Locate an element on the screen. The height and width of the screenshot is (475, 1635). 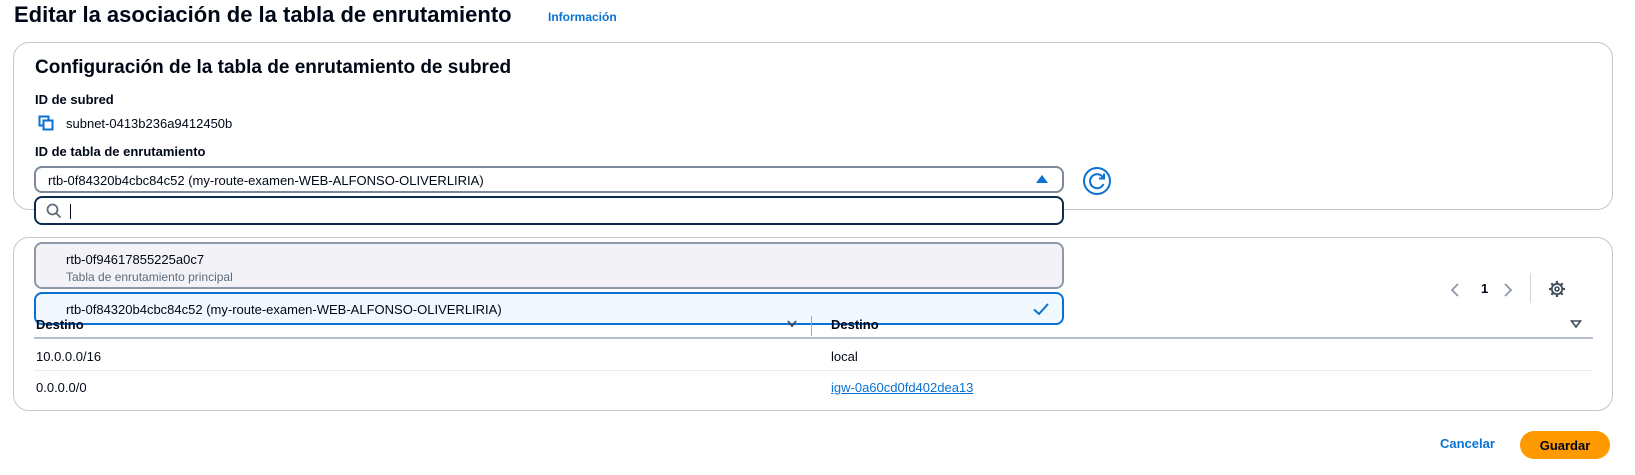
table-header-divider is located at coordinates (813, 338).